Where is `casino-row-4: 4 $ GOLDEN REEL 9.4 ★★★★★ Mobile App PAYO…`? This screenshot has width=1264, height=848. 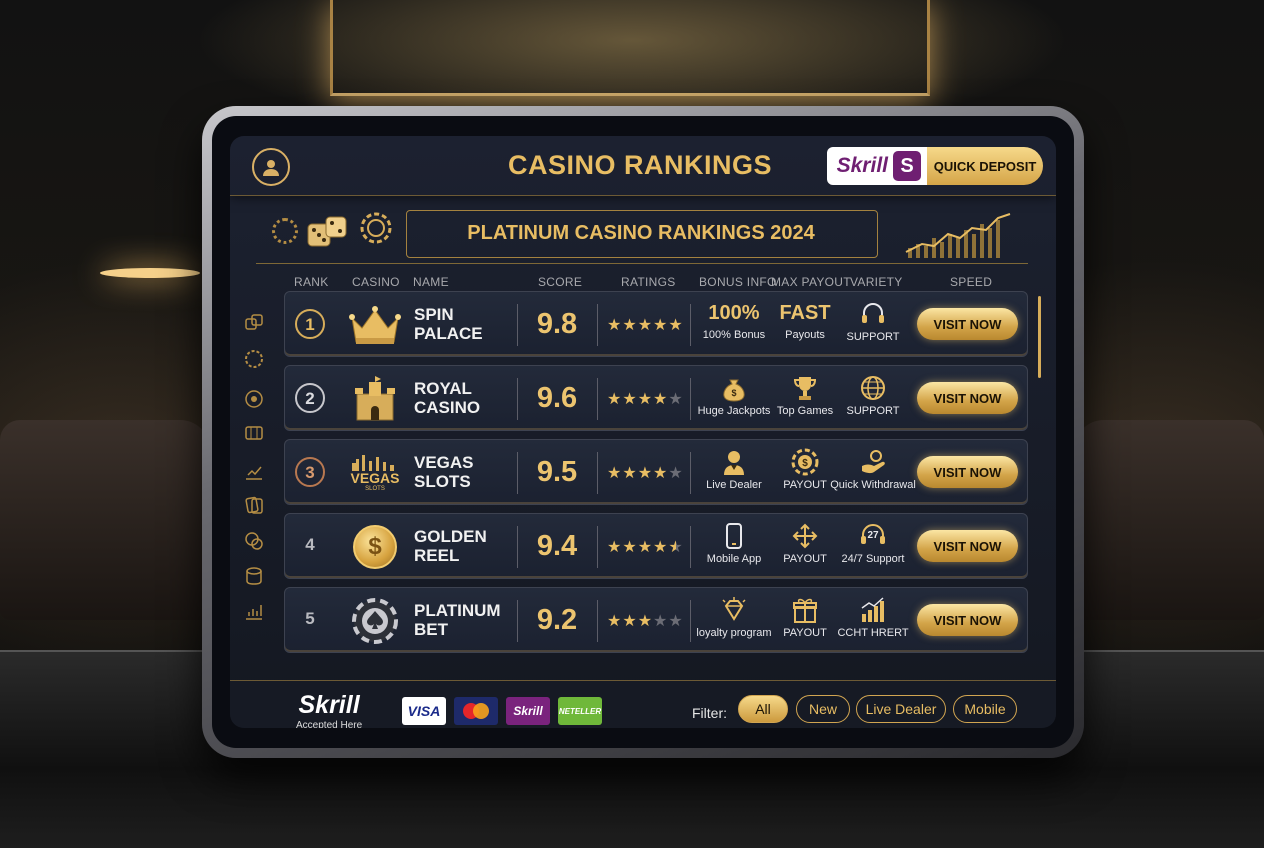
casino-row-4: 4 $ GOLDEN REEL 9.4 ★★★★★ Mobile App PAYO… is located at coordinates (656, 546).